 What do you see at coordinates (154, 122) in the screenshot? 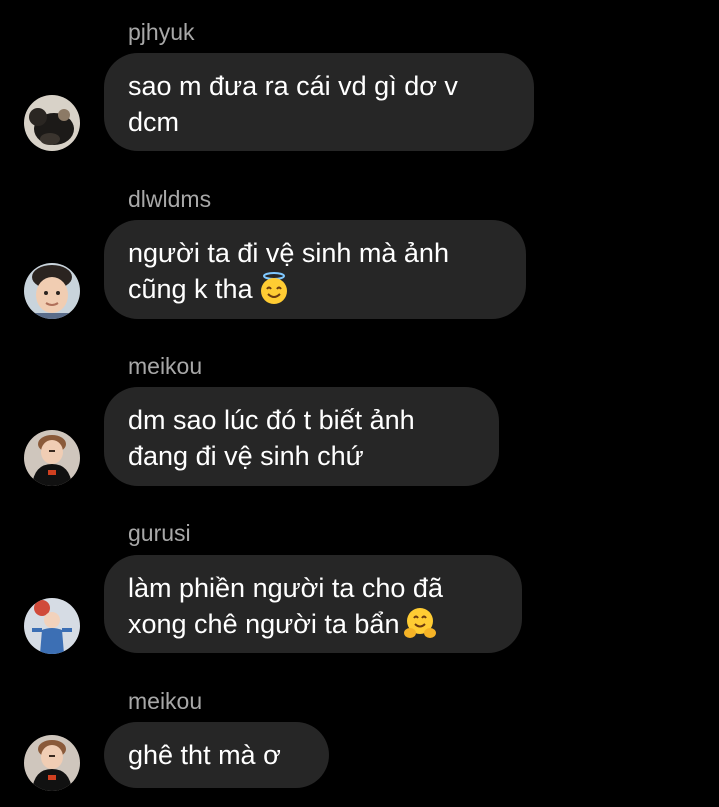
I see `message-text: dcm` at bounding box center [154, 122].